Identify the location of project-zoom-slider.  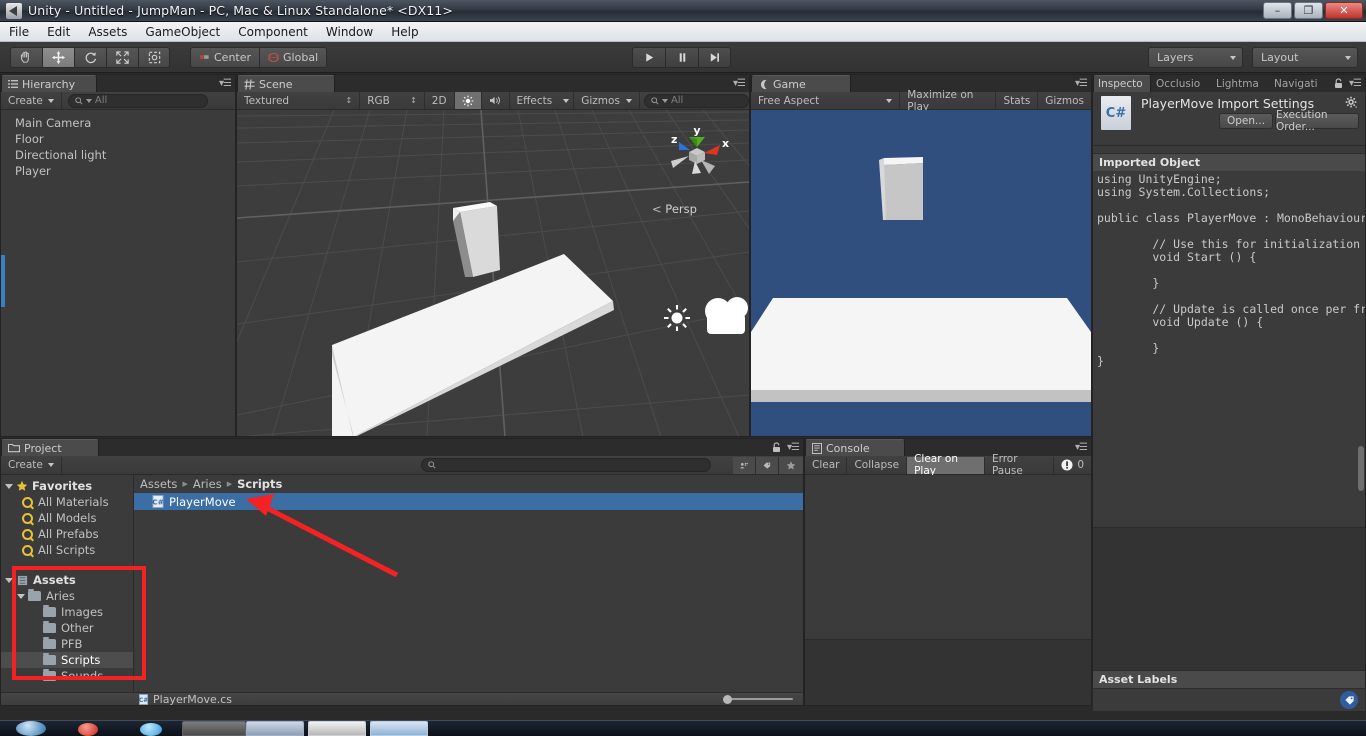
(758, 699).